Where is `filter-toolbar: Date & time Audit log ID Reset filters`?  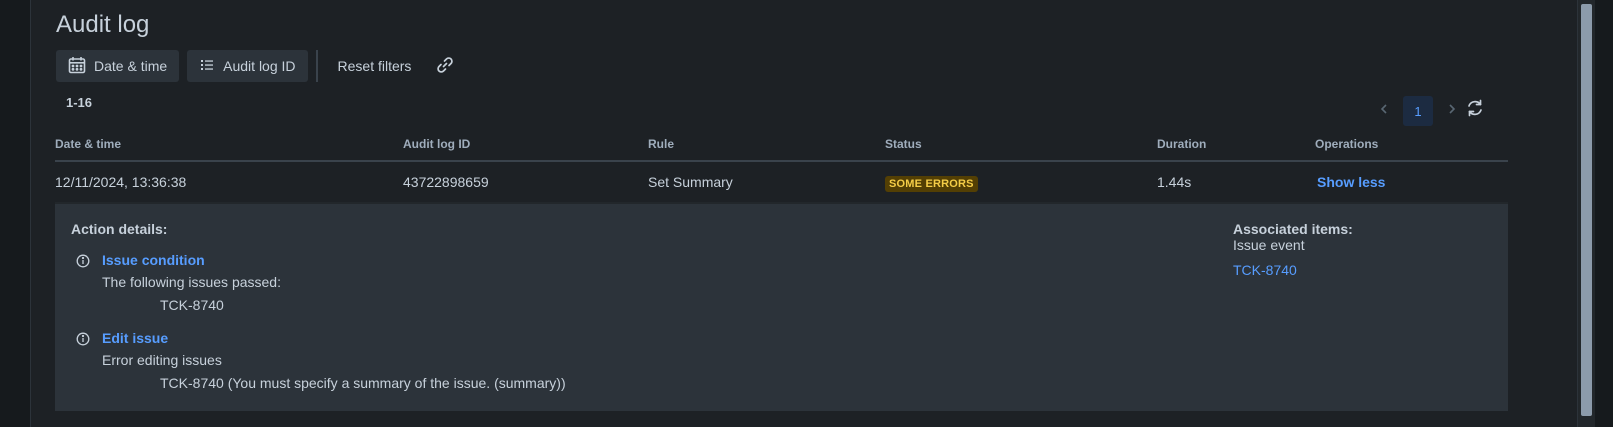
filter-toolbar: Date & time Audit log ID Reset filters is located at coordinates (261, 66).